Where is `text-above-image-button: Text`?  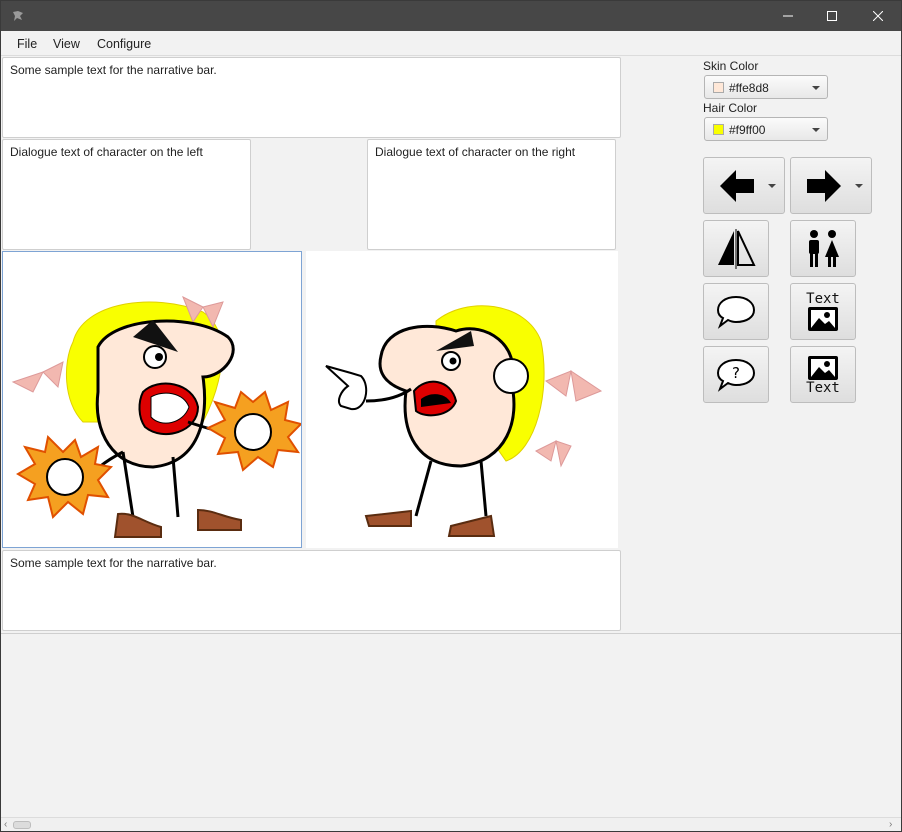 text-above-image-button: Text is located at coordinates (823, 311).